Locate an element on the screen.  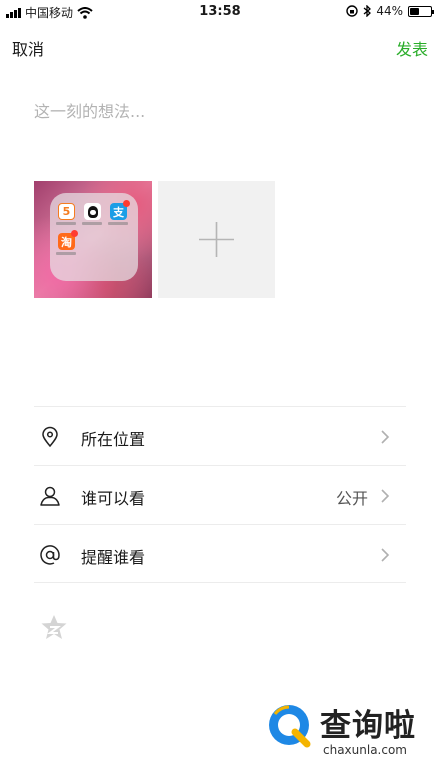
add-image-button is located at coordinates (216, 239).